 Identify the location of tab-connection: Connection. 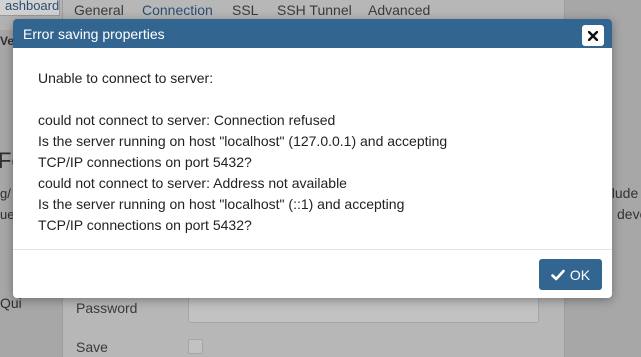
(177, 10).